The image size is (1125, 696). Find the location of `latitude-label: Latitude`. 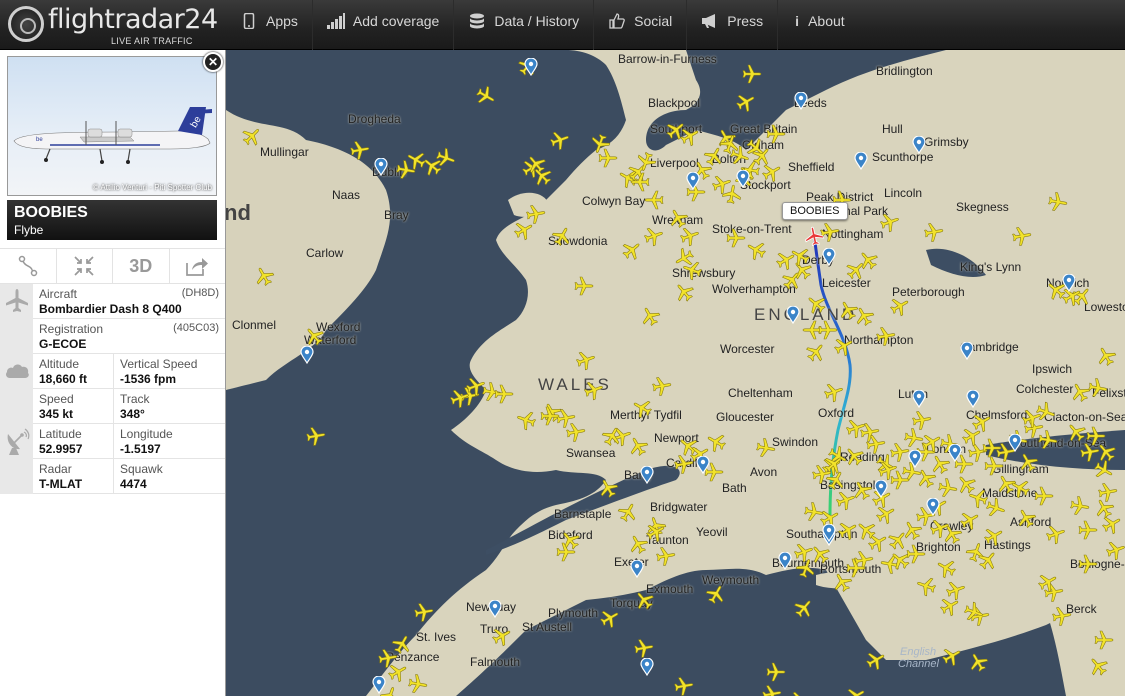

latitude-label: Latitude is located at coordinates (60, 434).